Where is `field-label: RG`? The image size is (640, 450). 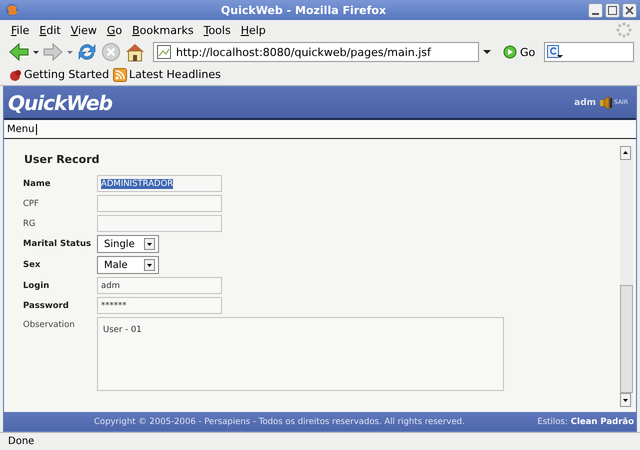
field-label: RG is located at coordinates (29, 223).